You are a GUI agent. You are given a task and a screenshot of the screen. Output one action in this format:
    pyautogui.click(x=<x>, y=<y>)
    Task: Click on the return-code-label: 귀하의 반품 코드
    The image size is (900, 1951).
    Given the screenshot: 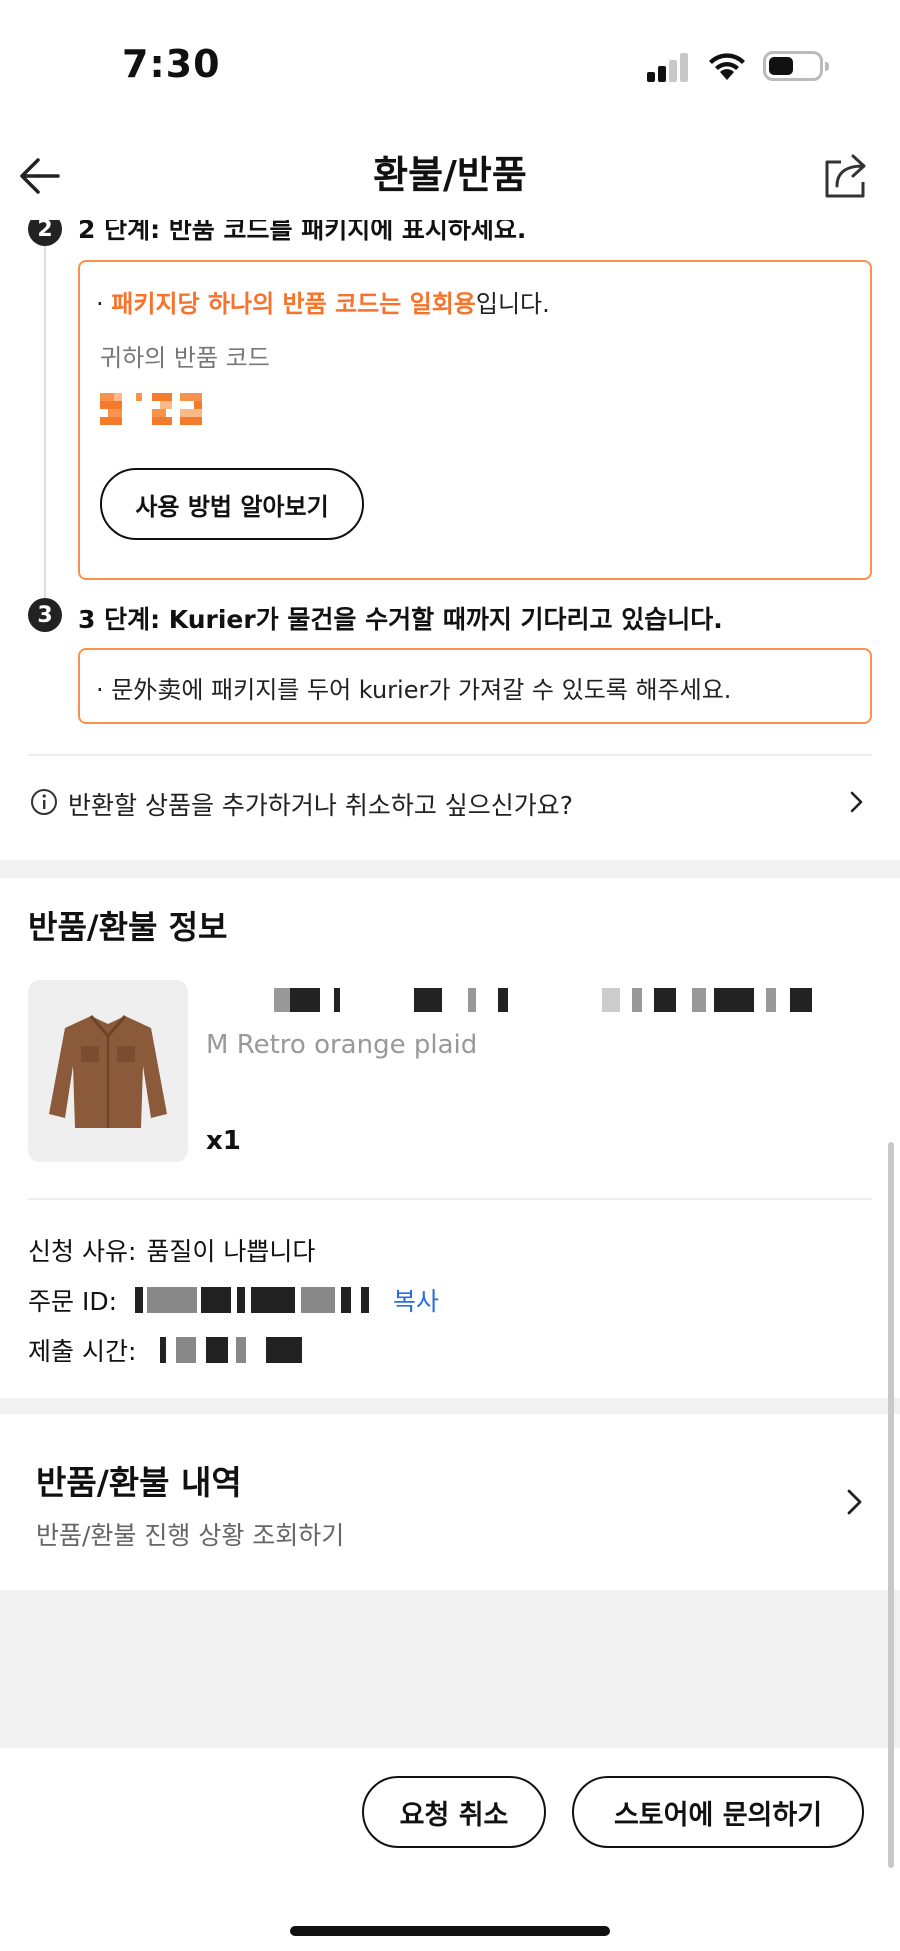 What is the action you would take?
    pyautogui.click(x=185, y=358)
    